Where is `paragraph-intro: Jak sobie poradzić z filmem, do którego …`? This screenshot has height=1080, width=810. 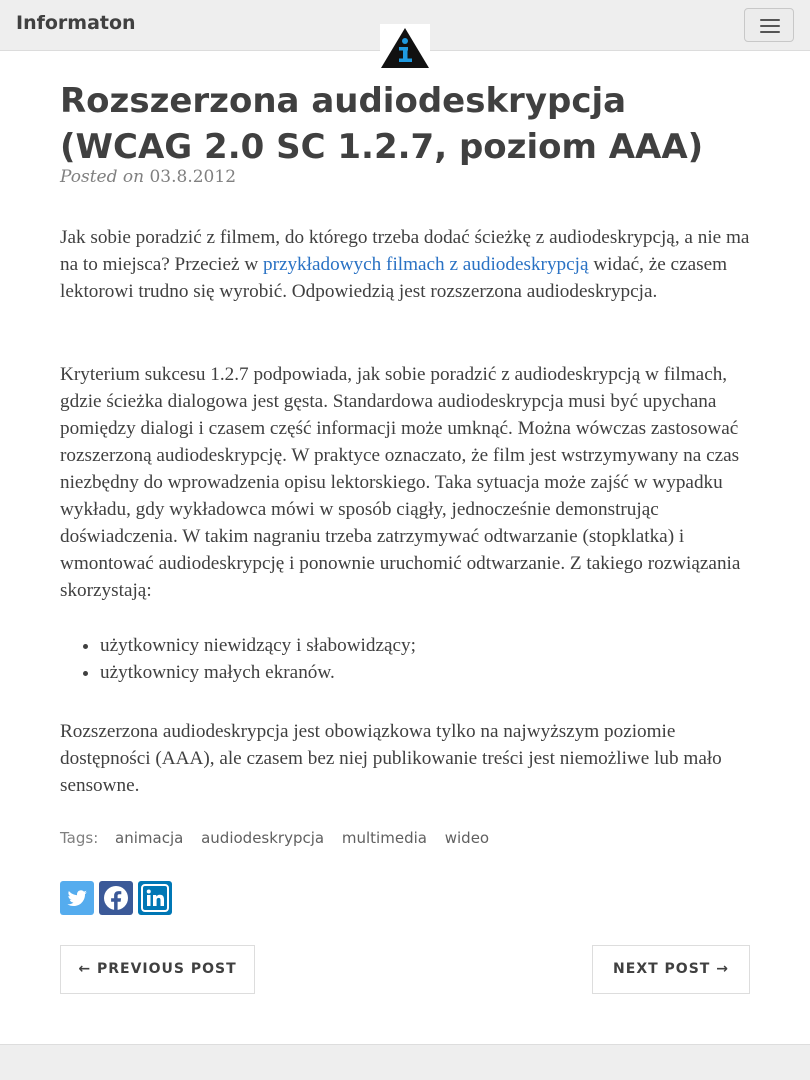
paragraph-intro: Jak sobie poradzić z filmem, do którego … is located at coordinates (410, 264).